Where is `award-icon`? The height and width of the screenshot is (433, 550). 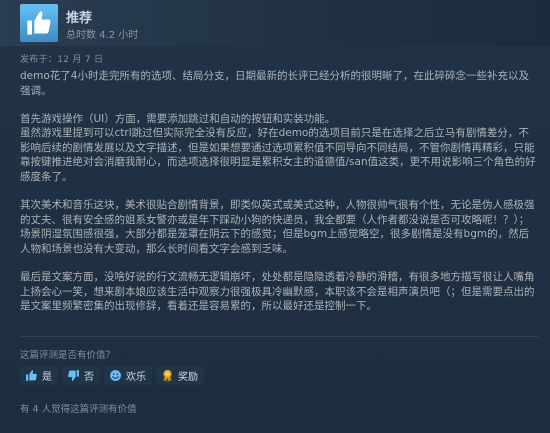 award-icon is located at coordinates (167, 376).